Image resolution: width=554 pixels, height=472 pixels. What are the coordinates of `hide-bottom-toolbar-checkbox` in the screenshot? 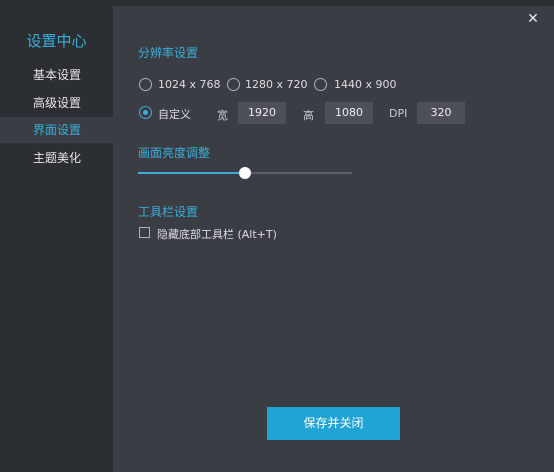 It's located at (144, 232).